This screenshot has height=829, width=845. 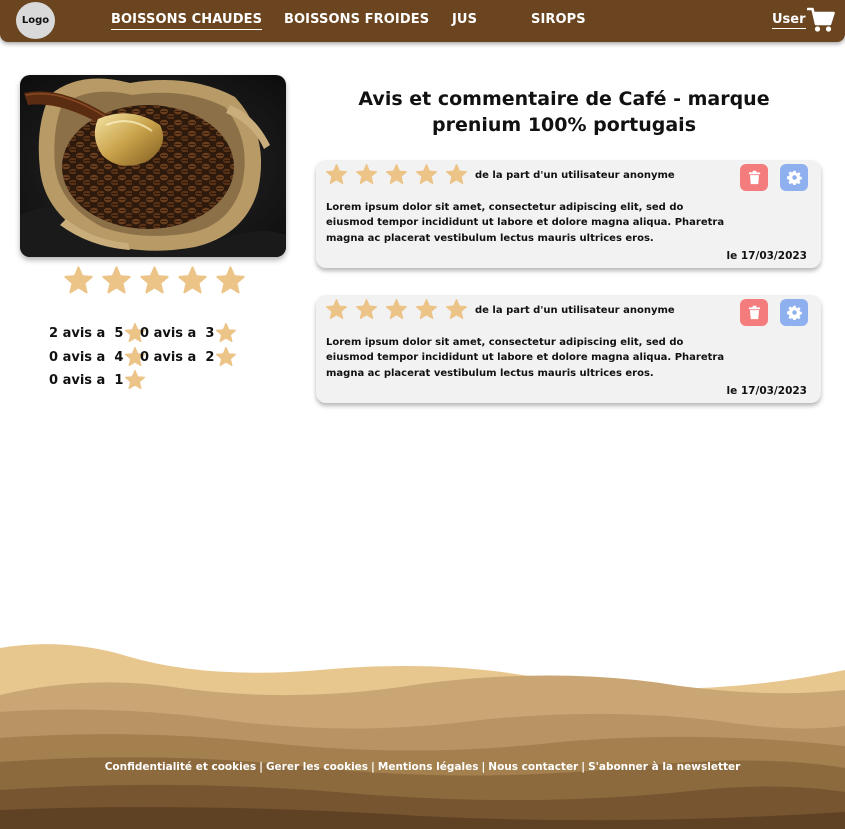 What do you see at coordinates (789, 20) in the screenshot?
I see `user-link: User` at bounding box center [789, 20].